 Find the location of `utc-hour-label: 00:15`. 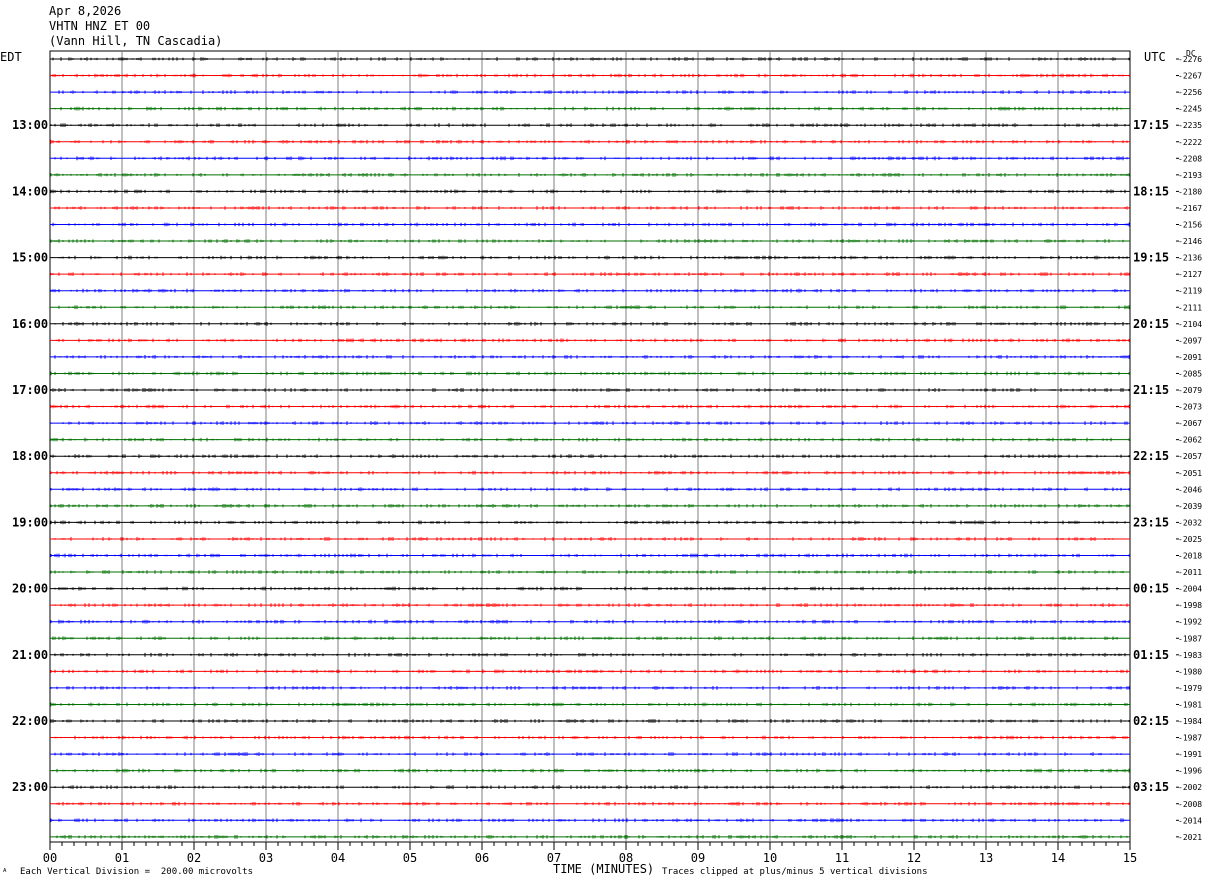

utc-hour-label: 00:15 is located at coordinates (1151, 589).